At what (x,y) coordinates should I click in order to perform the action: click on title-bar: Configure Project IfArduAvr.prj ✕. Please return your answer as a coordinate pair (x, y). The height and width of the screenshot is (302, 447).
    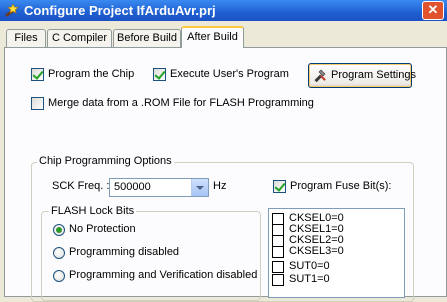
    Looking at the image, I should click on (223, 10).